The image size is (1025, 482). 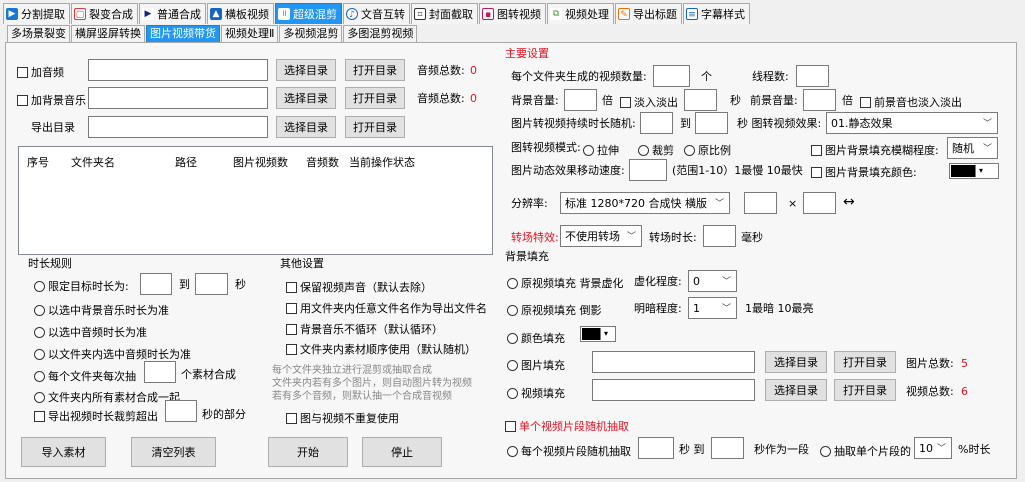 I want to click on swap-icon: ↔, so click(x=849, y=202).